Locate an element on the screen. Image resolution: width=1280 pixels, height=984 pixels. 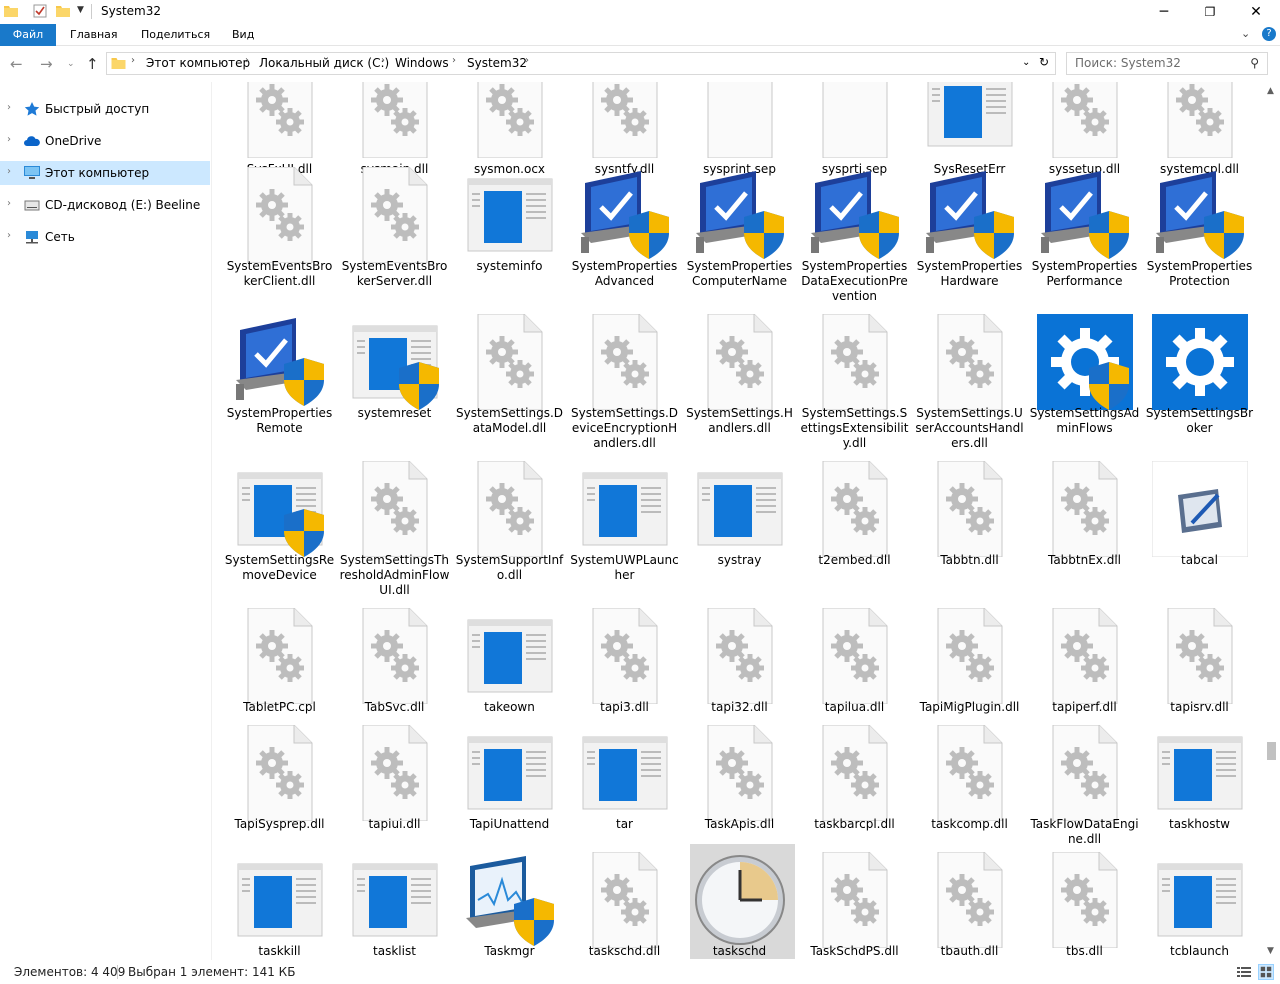
expand-ribbon-icon: ⌄ is located at coordinates (1245, 33).